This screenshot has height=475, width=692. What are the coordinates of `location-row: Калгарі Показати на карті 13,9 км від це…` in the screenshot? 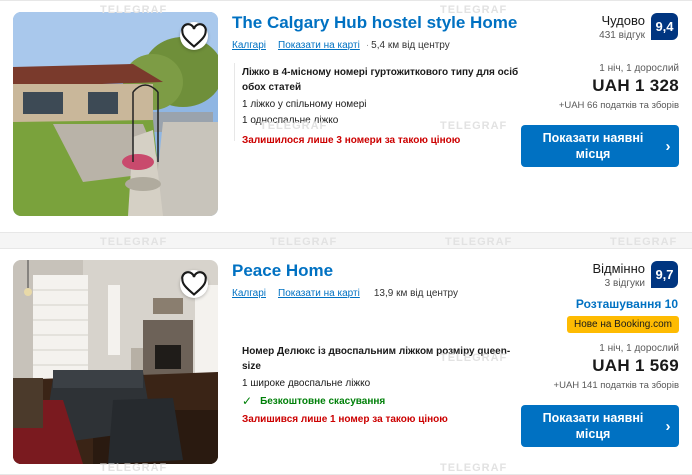 It's located at (345, 293).